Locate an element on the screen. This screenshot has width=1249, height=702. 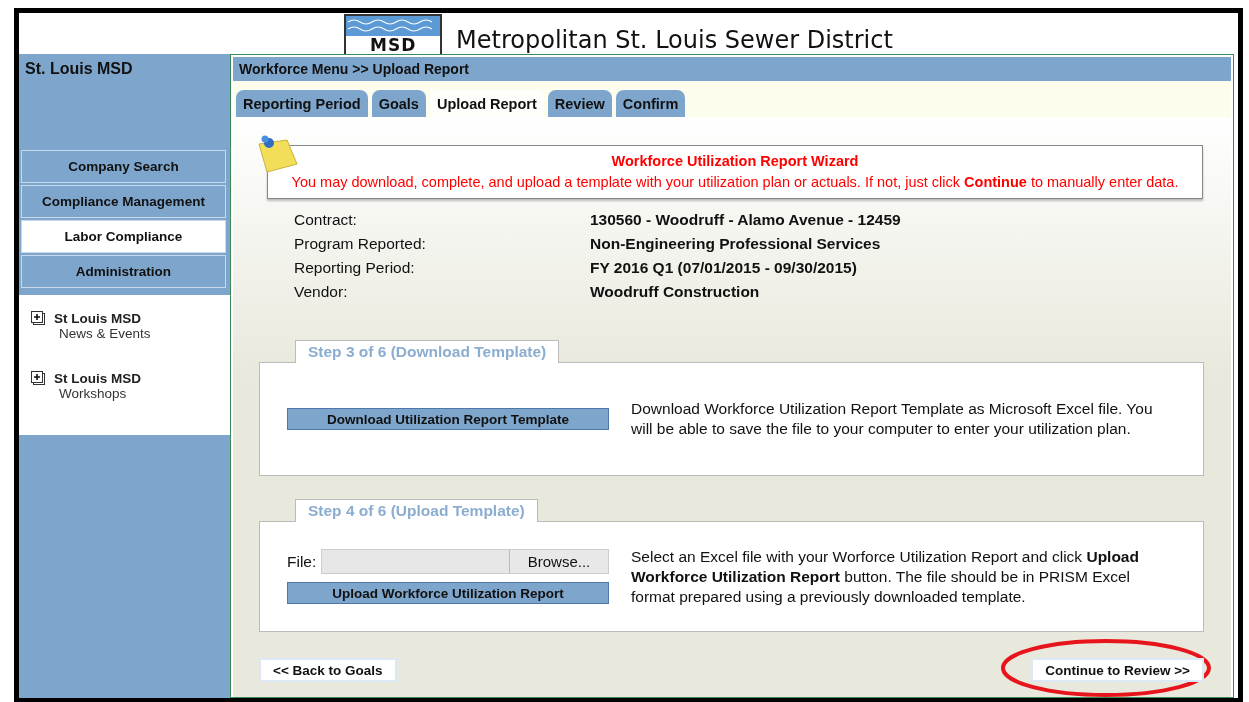
download-button: Download Utilization Report Template is located at coordinates (448, 419).